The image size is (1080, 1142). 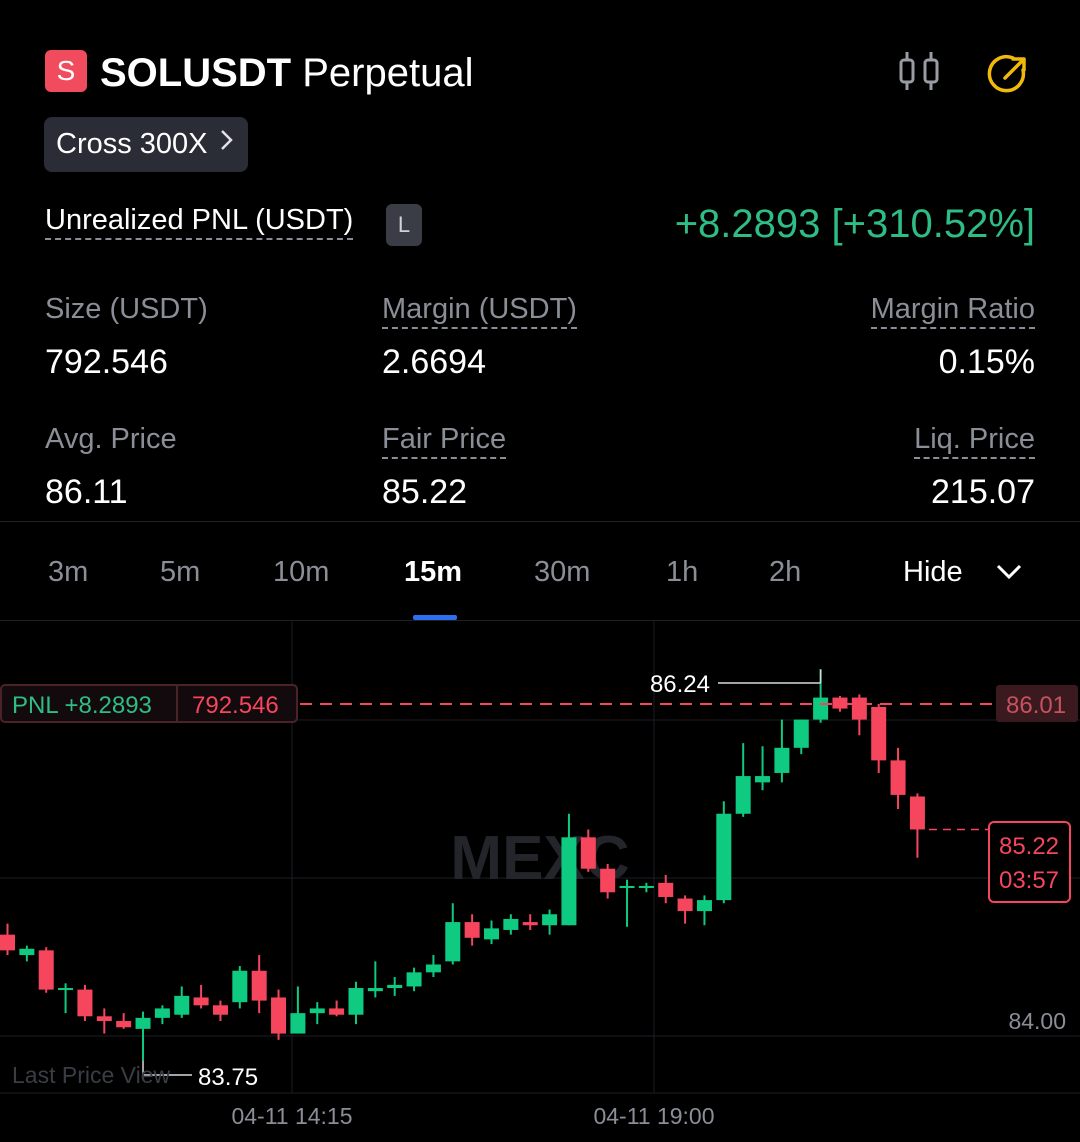 What do you see at coordinates (433, 572) in the screenshot?
I see `tab-15m: 15m` at bounding box center [433, 572].